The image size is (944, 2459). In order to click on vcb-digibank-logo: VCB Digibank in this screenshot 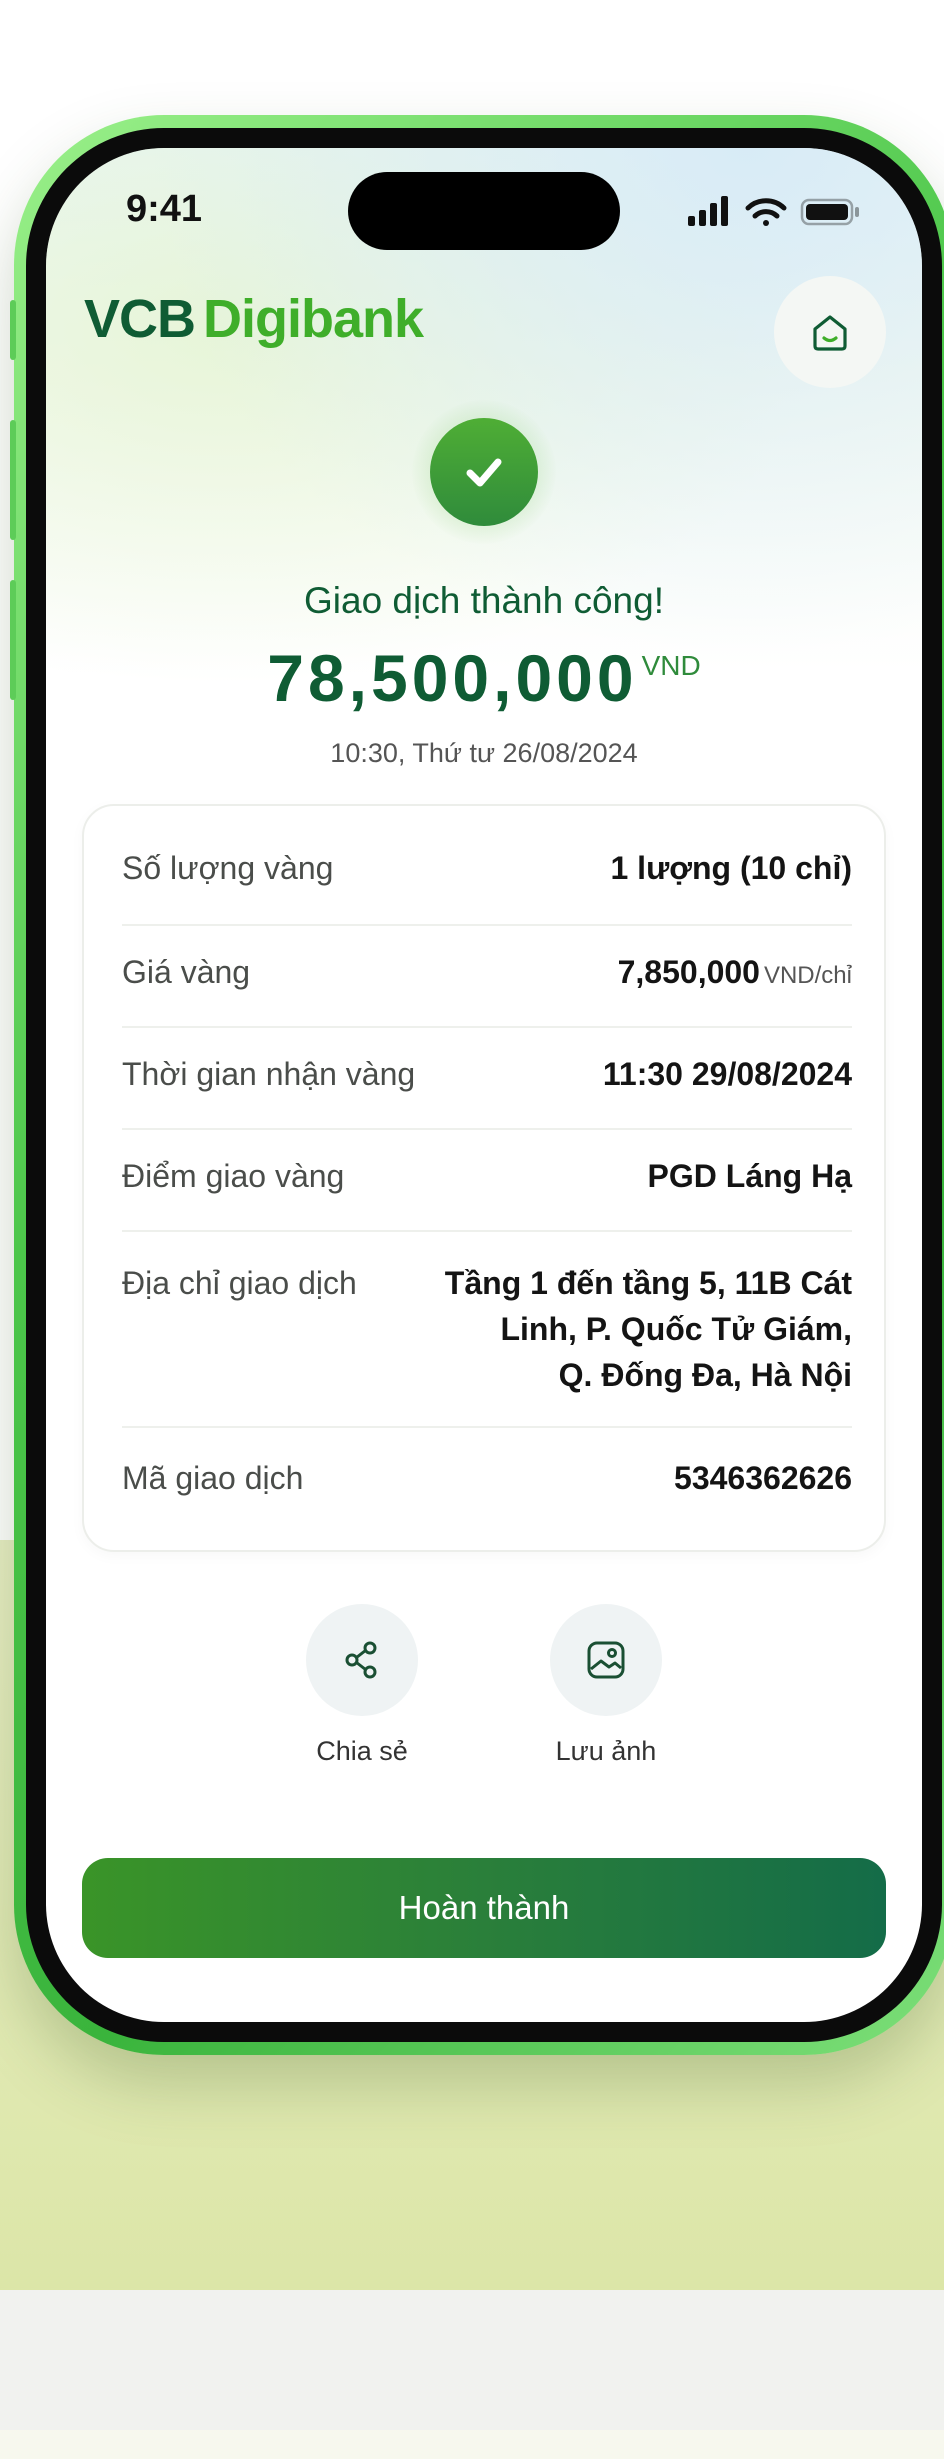, I will do `click(254, 319)`.